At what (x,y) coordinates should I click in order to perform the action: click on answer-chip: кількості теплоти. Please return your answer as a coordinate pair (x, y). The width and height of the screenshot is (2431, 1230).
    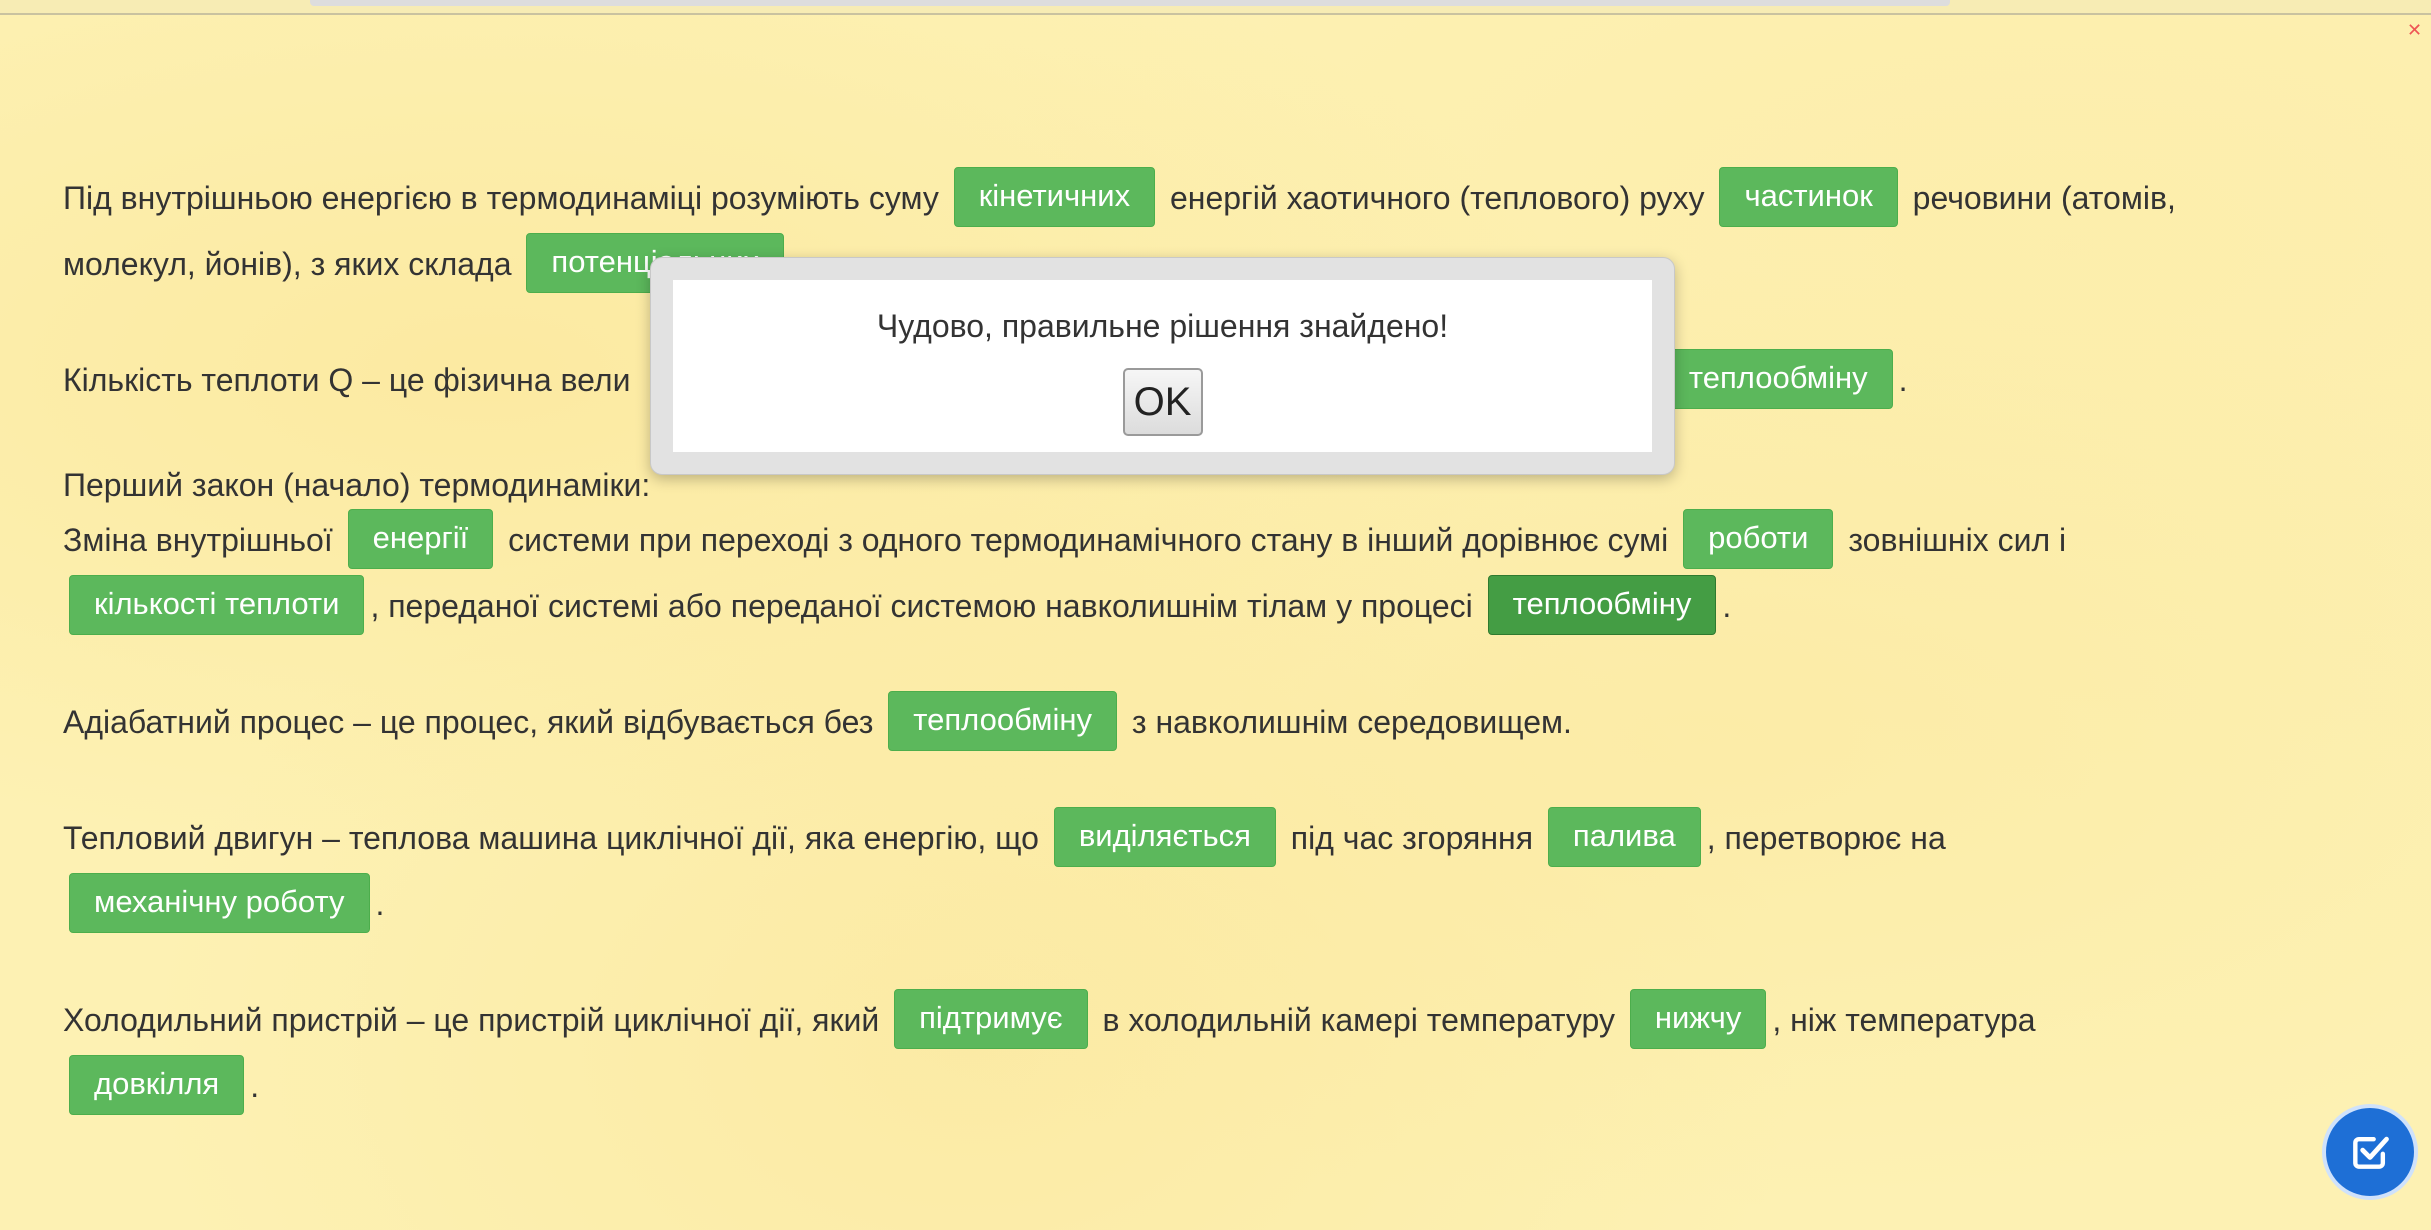
    Looking at the image, I should click on (217, 604).